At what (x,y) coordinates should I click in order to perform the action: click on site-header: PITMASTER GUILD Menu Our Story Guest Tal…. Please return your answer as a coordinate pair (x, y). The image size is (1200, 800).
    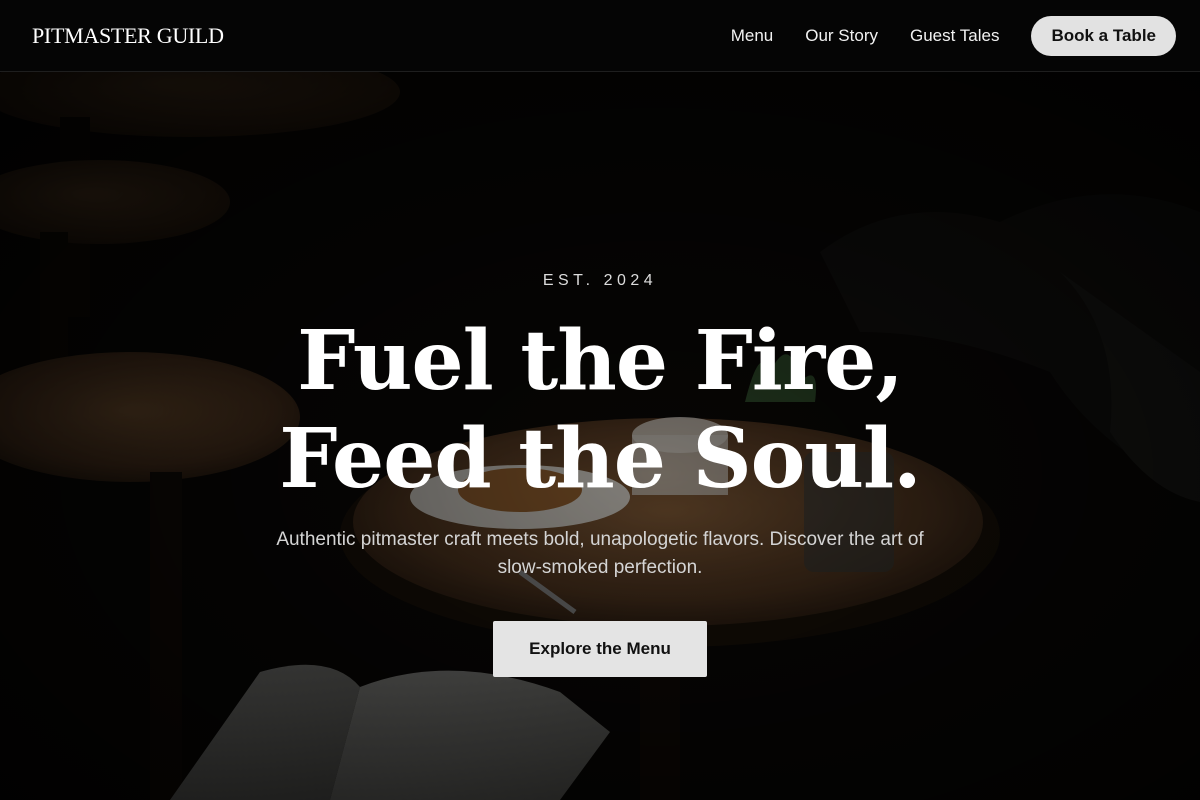
    Looking at the image, I should click on (600, 36).